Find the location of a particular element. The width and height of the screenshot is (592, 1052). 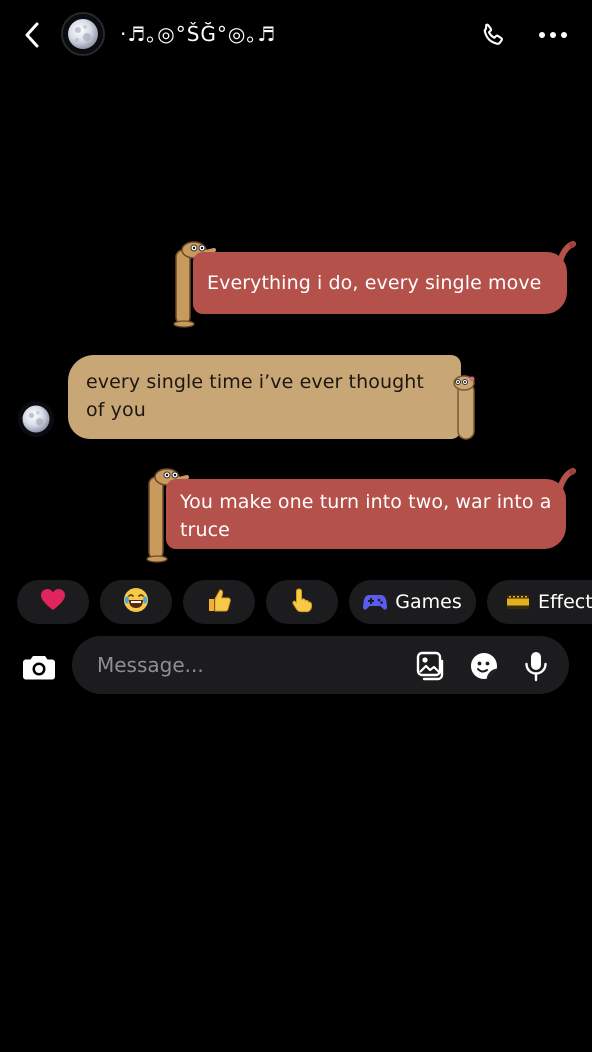

pointing-reaction-chip is located at coordinates (302, 602).